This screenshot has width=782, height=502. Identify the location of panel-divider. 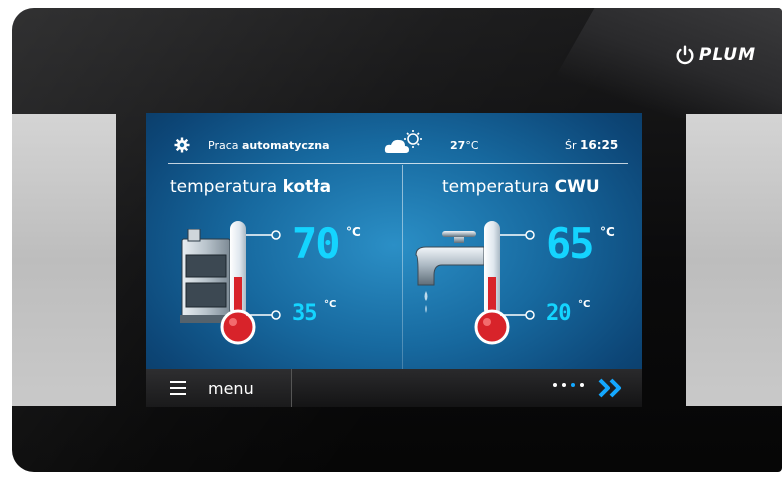
(402, 268).